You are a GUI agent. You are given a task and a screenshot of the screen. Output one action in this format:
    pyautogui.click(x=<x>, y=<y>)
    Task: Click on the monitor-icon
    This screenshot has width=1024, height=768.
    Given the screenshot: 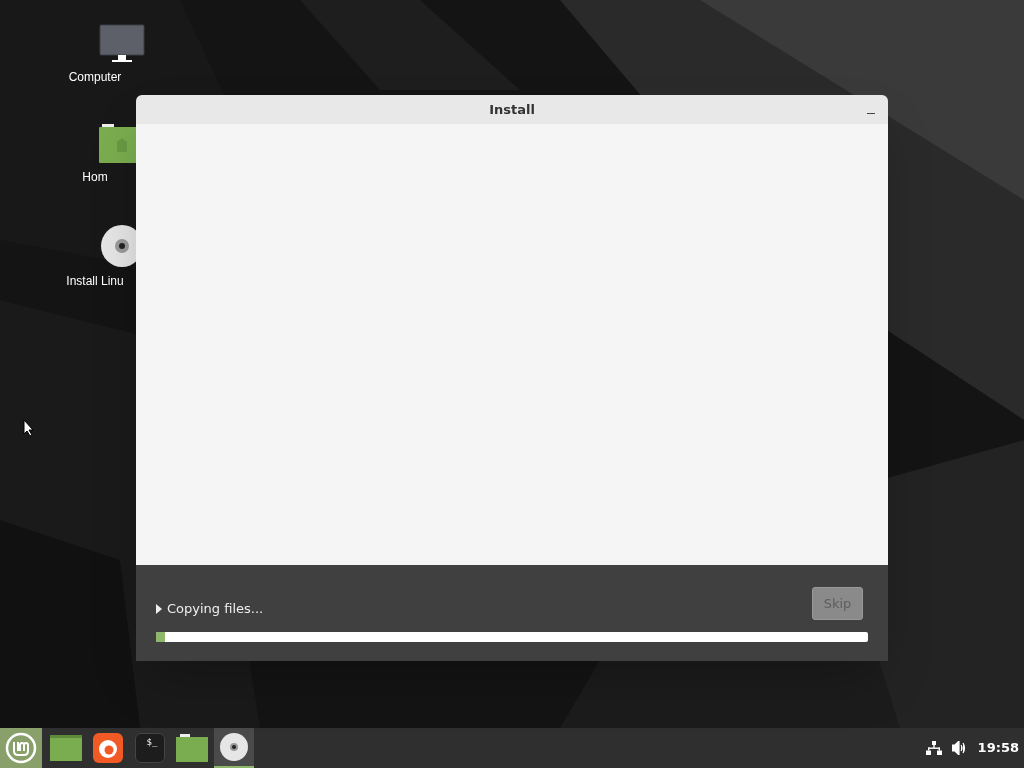 What is the action you would take?
    pyautogui.click(x=122, y=44)
    